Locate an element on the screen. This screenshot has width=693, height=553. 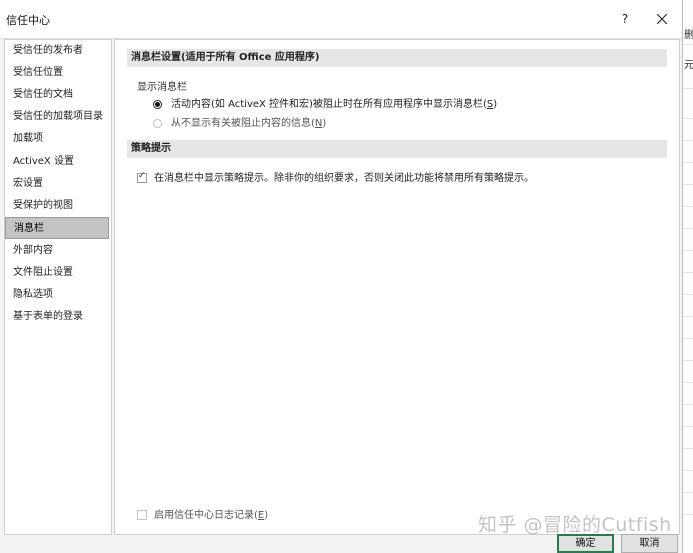
radio-unselected-icon is located at coordinates (157, 123).